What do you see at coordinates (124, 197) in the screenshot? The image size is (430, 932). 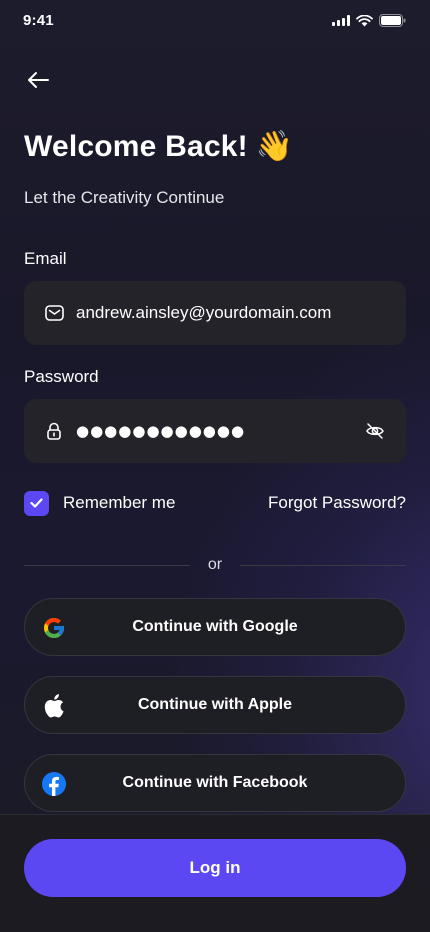 I see `page-subtitle: Let the Creativity Continue` at bounding box center [124, 197].